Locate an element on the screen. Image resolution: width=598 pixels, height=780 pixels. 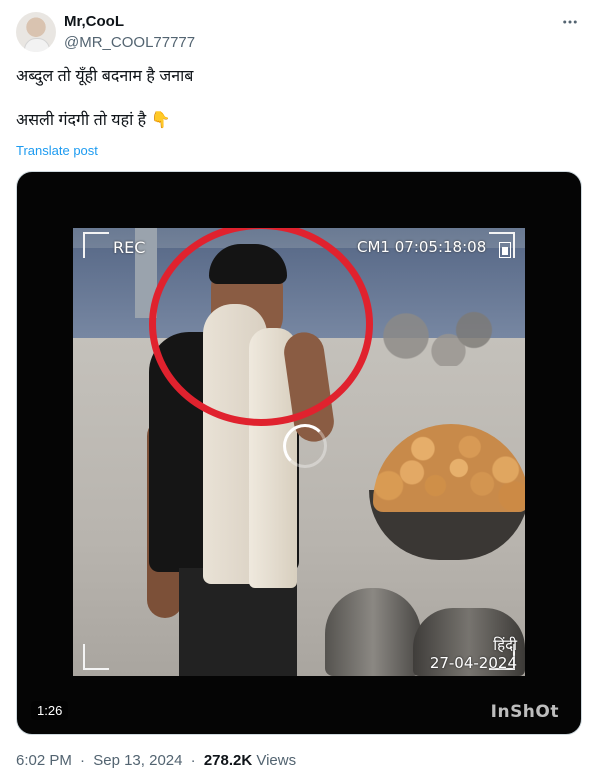
rubble is located at coordinates (440, 336).